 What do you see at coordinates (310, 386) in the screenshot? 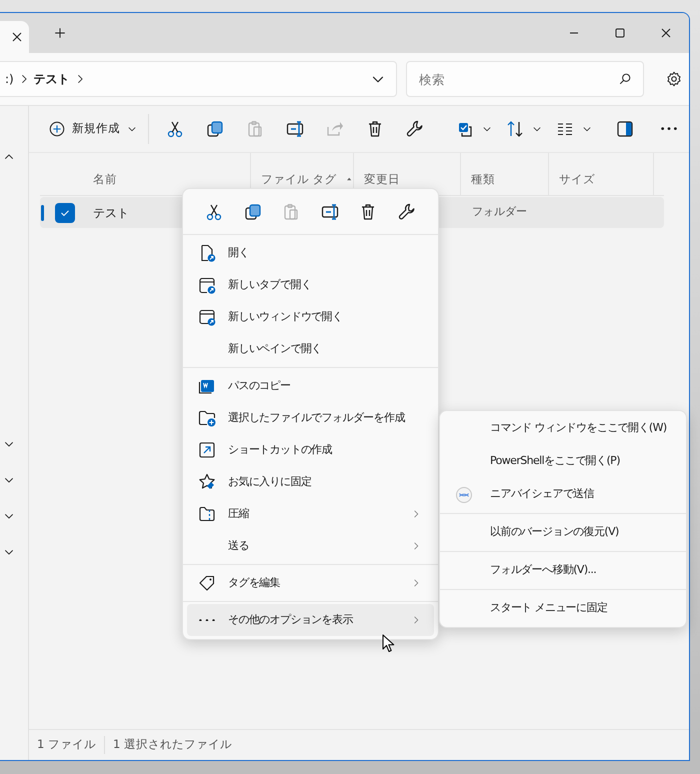
I see `menu-item: パスのコピー` at bounding box center [310, 386].